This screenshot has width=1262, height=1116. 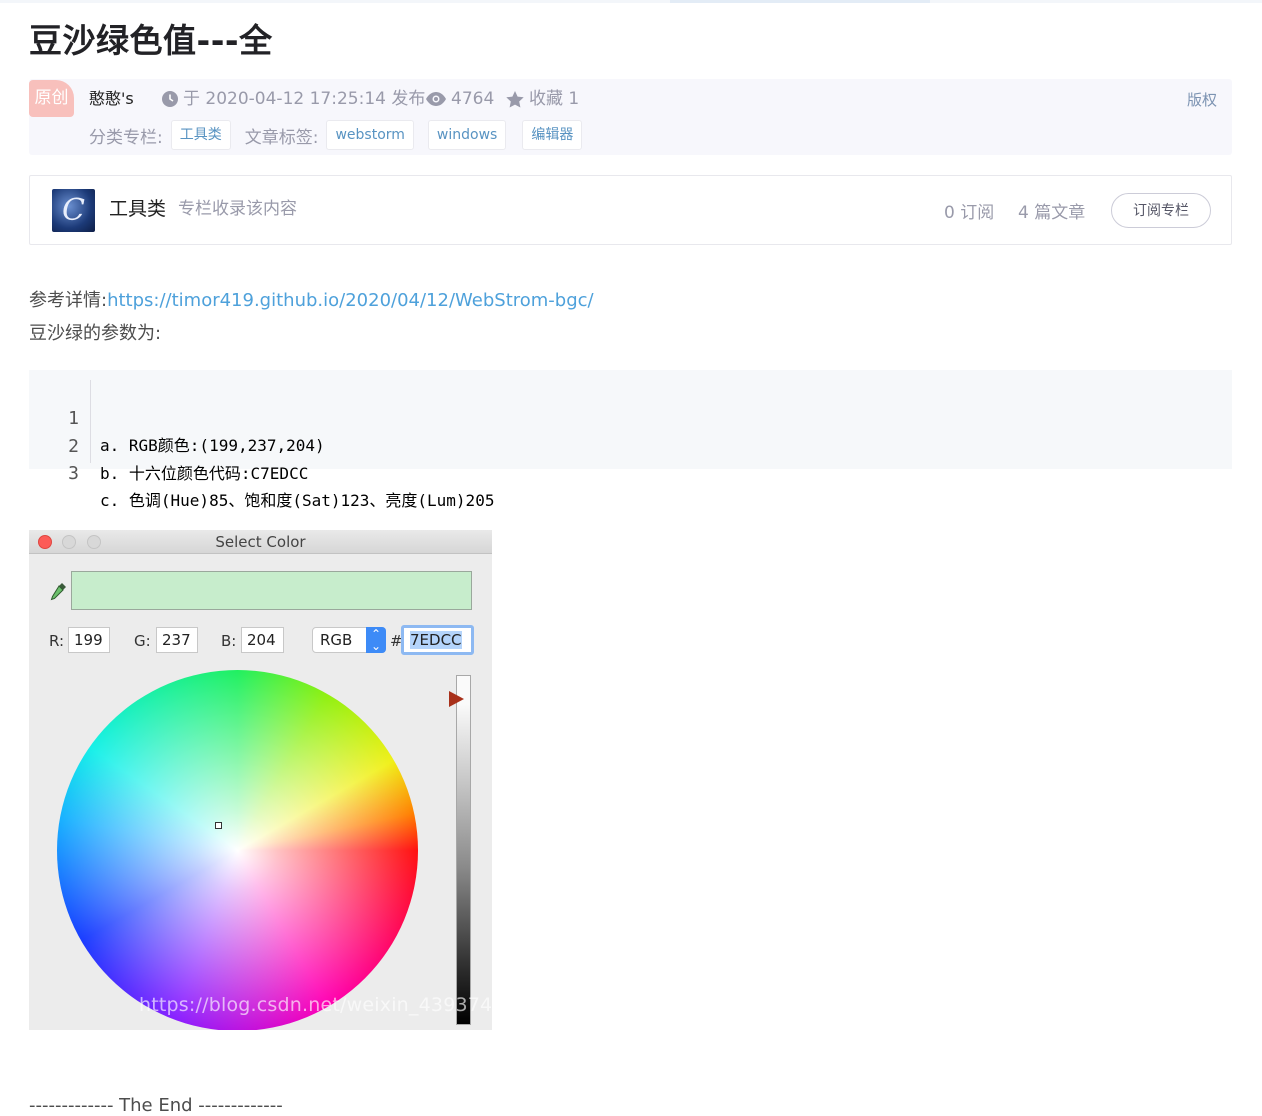 I want to click on column-description: 专栏收录该内容, so click(x=237, y=209).